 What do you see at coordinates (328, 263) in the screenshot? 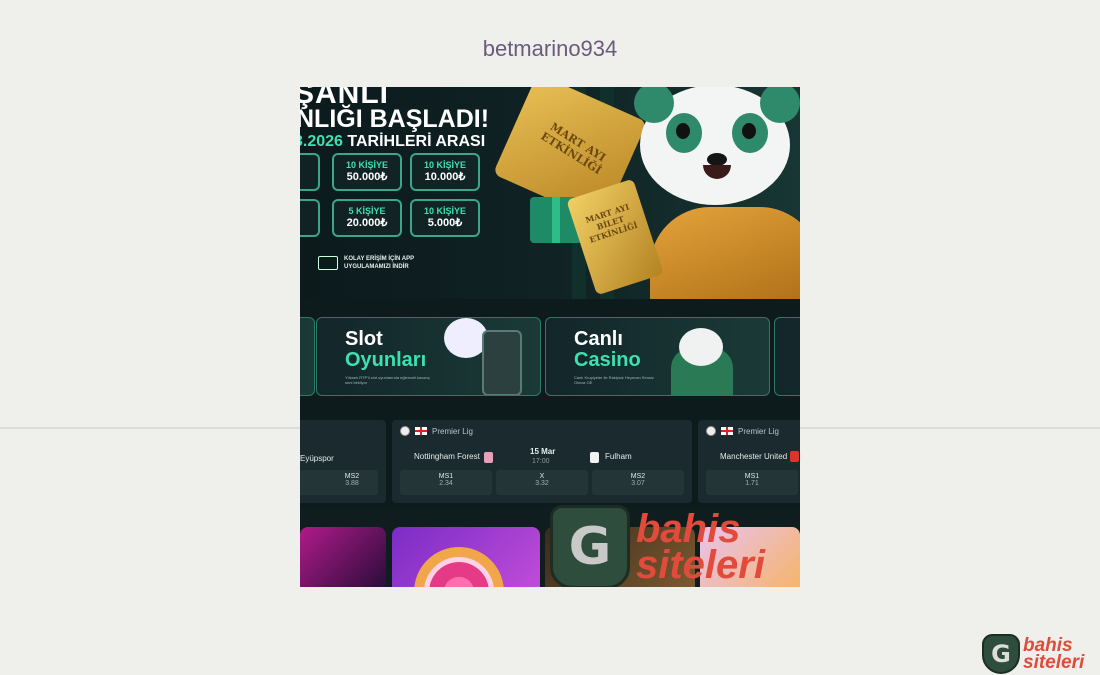
I see `devices-icon` at bounding box center [328, 263].